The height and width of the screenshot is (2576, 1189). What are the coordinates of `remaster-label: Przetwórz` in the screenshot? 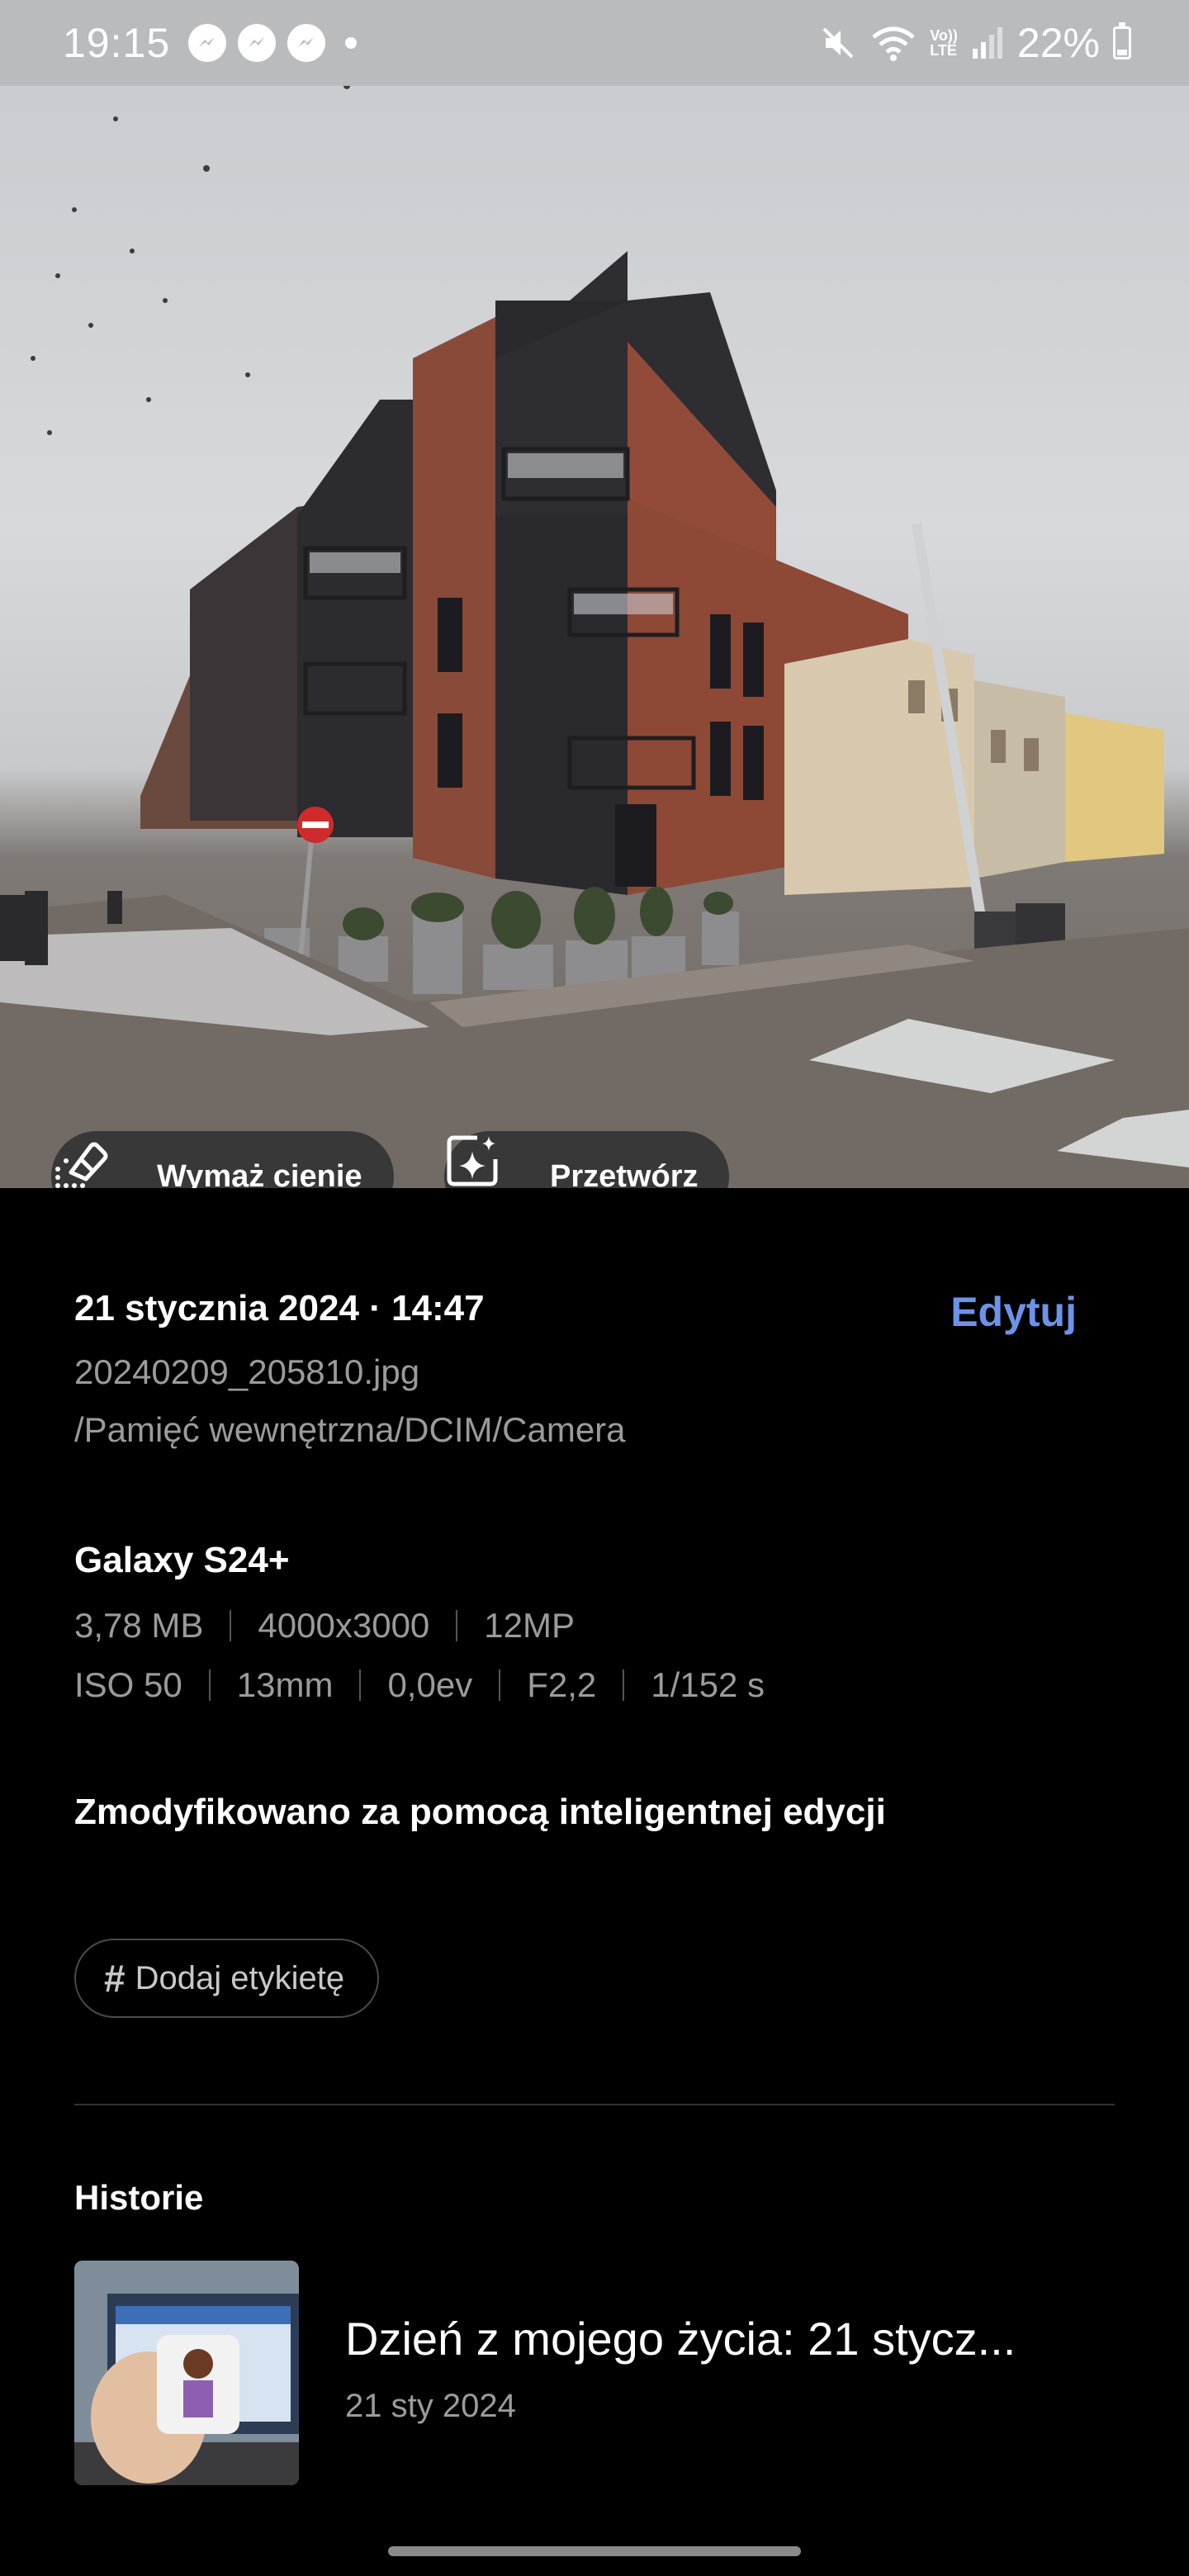 It's located at (624, 1173).